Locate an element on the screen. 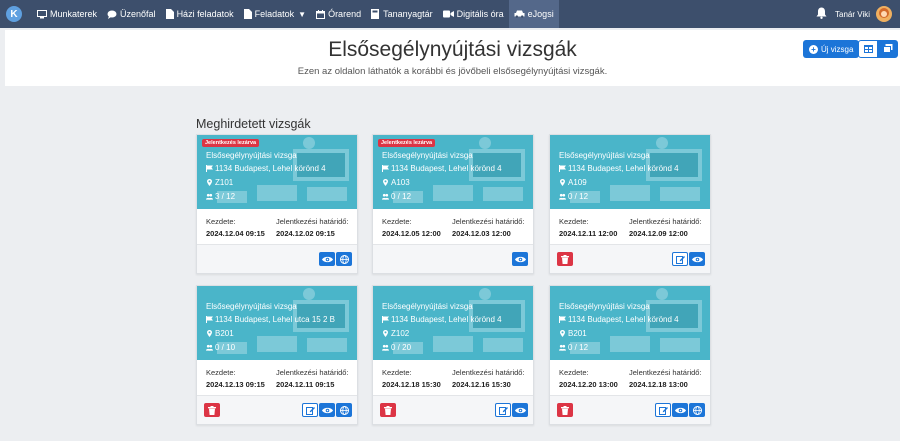 This screenshot has width=900, height=441. globe-icon is located at coordinates (697, 410).